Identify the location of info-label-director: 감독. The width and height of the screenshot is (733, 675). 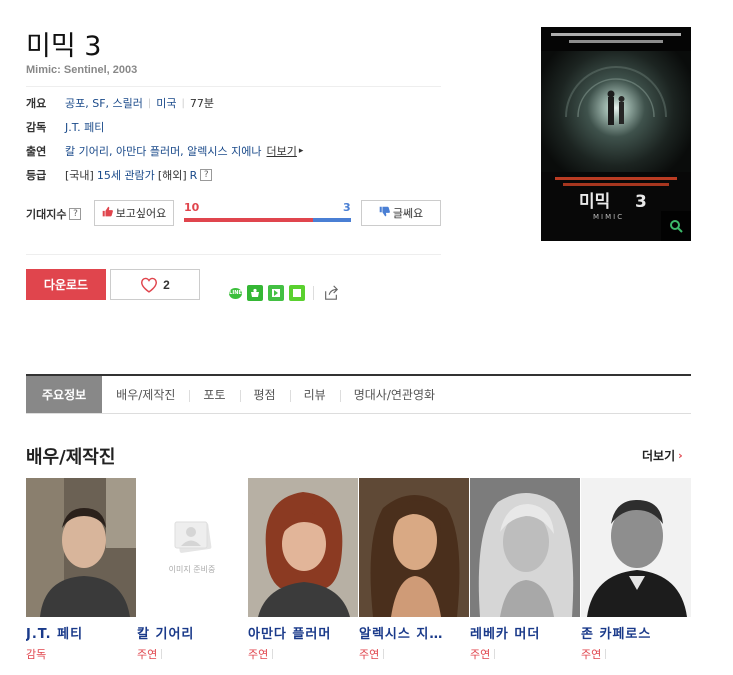
(36, 127).